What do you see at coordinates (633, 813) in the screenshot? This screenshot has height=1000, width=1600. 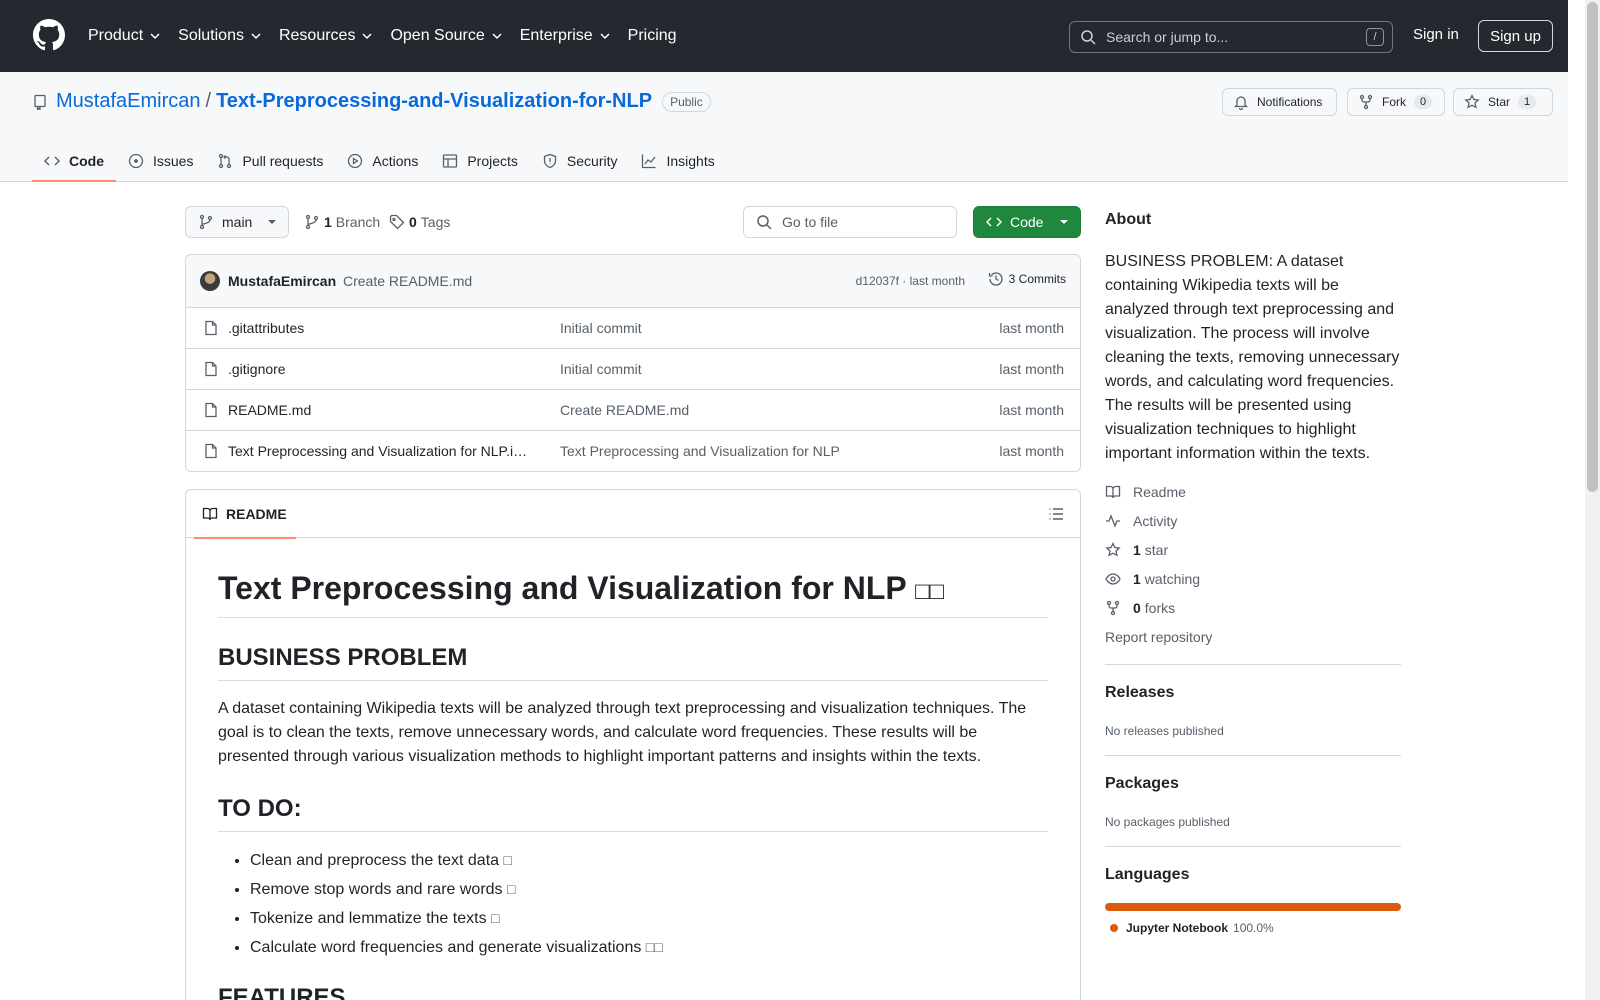 I see `heading-todo: TO DO:` at bounding box center [633, 813].